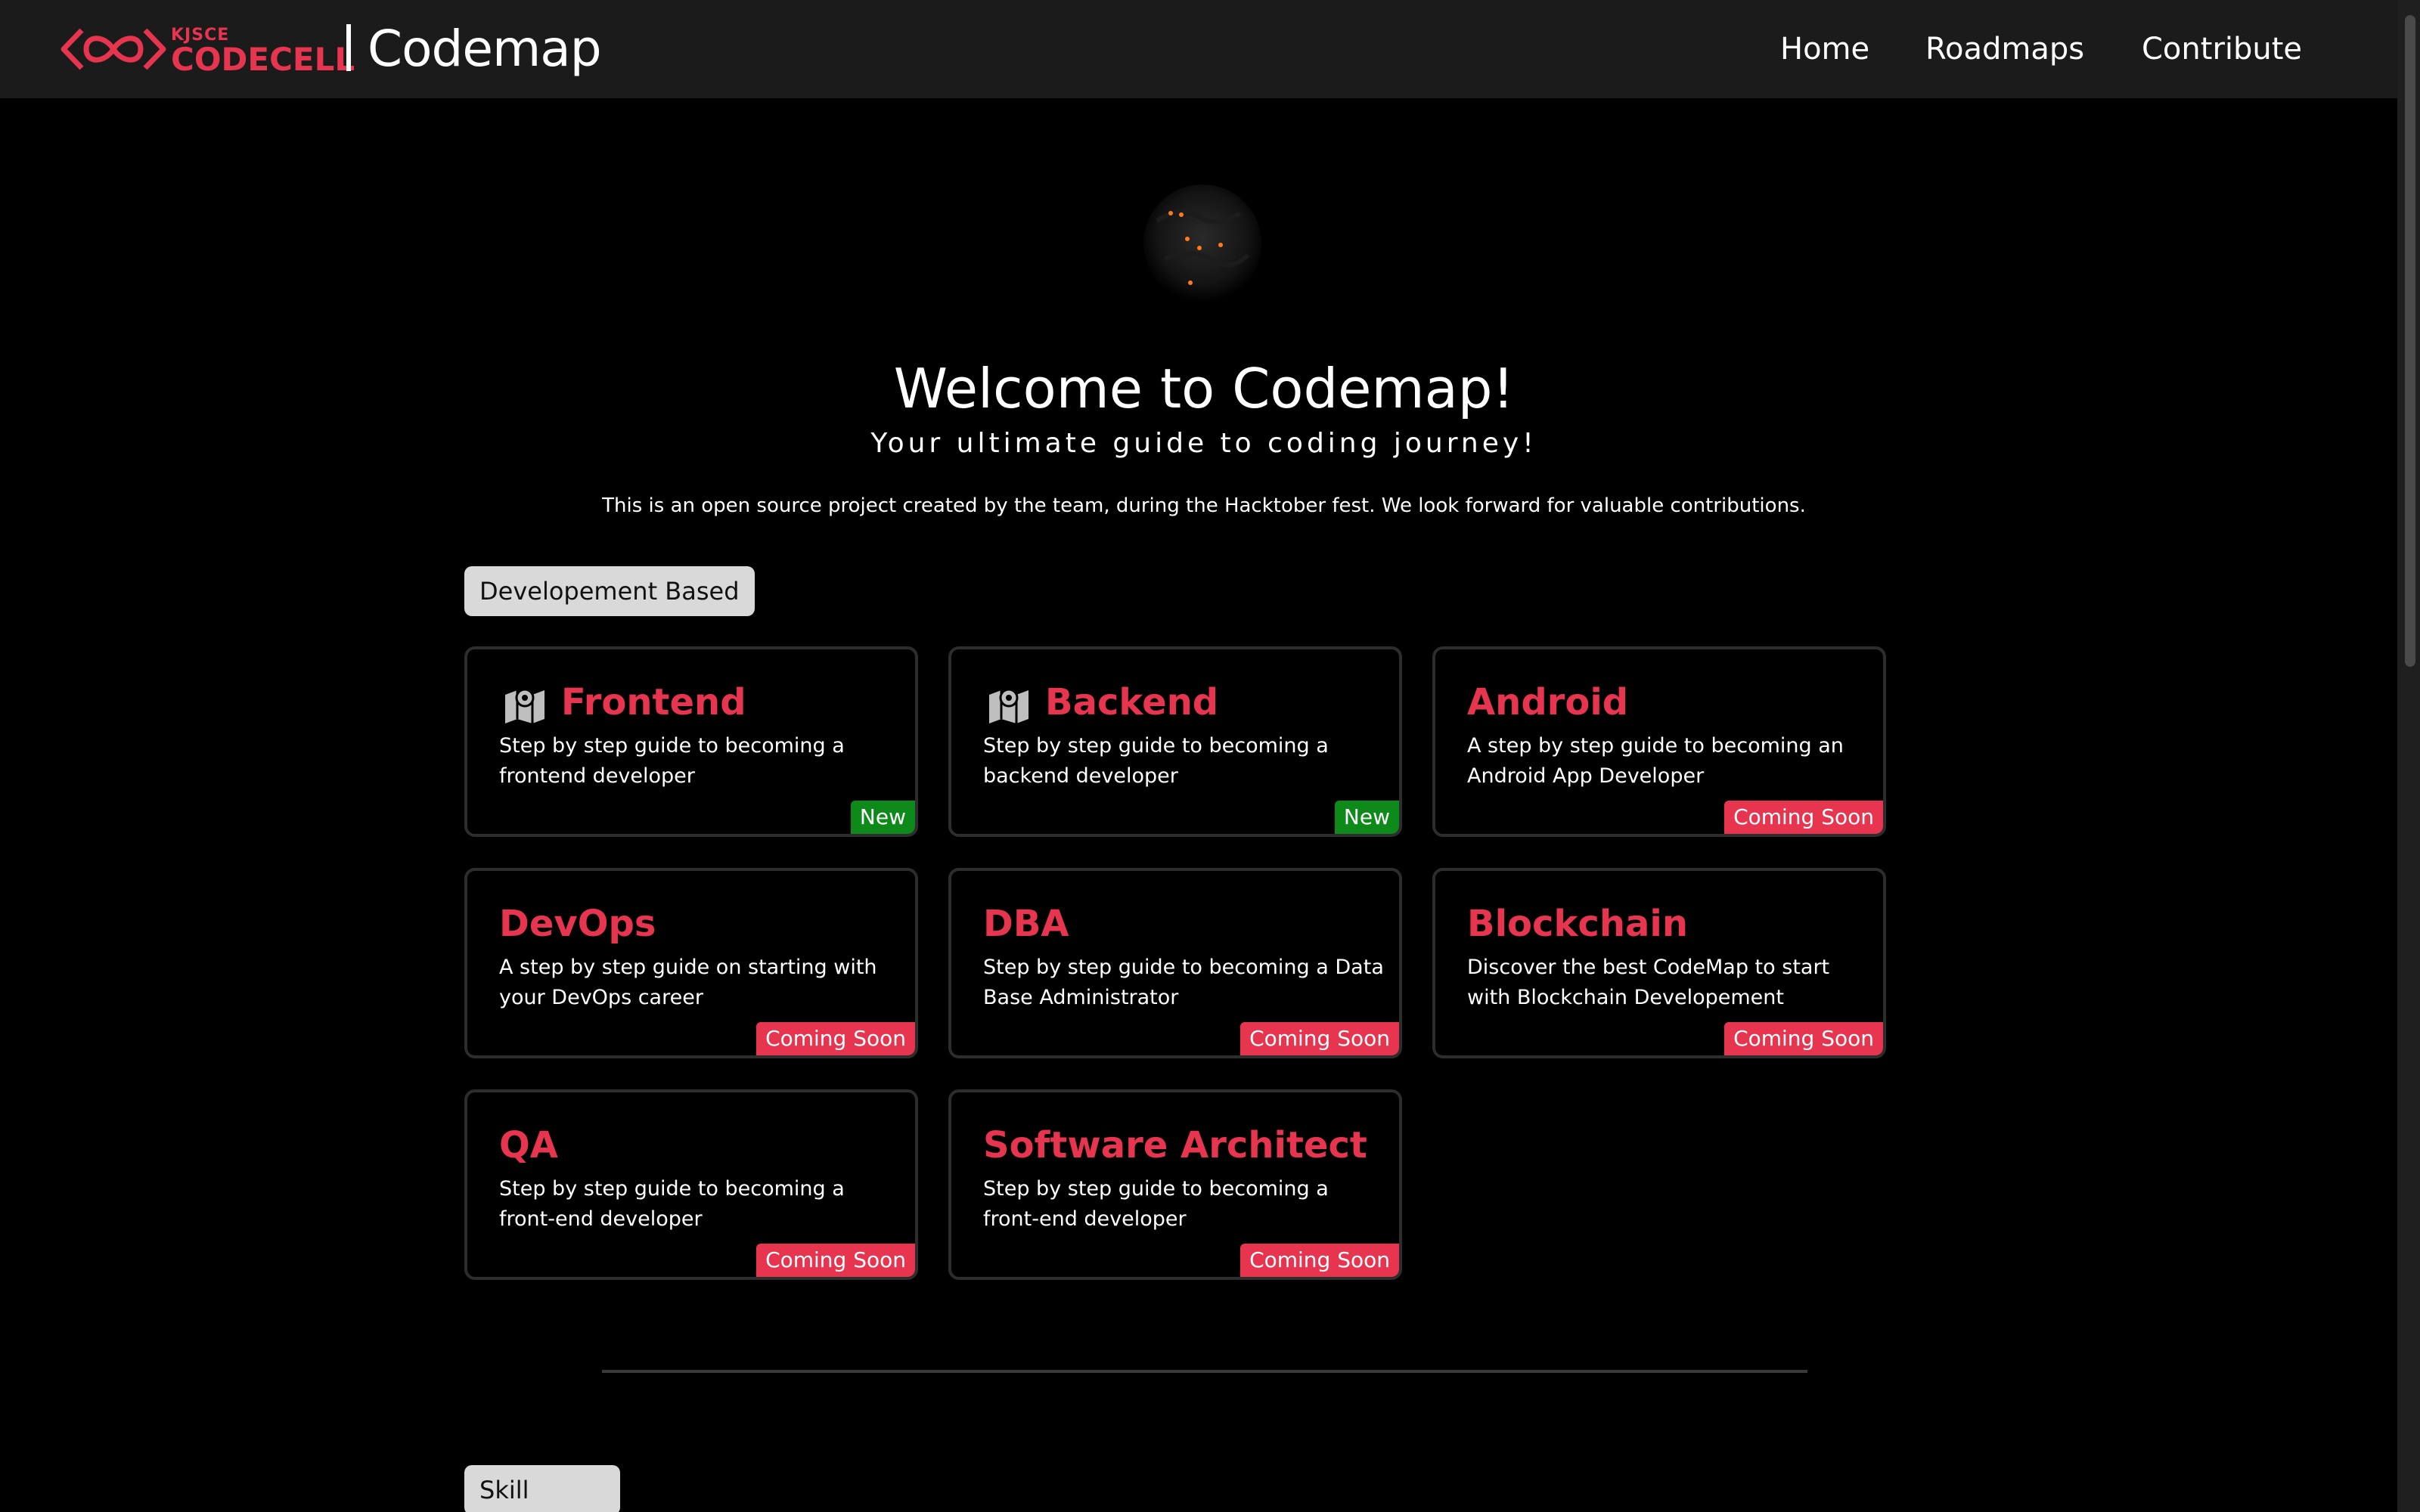  Describe the element at coordinates (2410, 341) in the screenshot. I see `scrollbar-thumb` at that location.